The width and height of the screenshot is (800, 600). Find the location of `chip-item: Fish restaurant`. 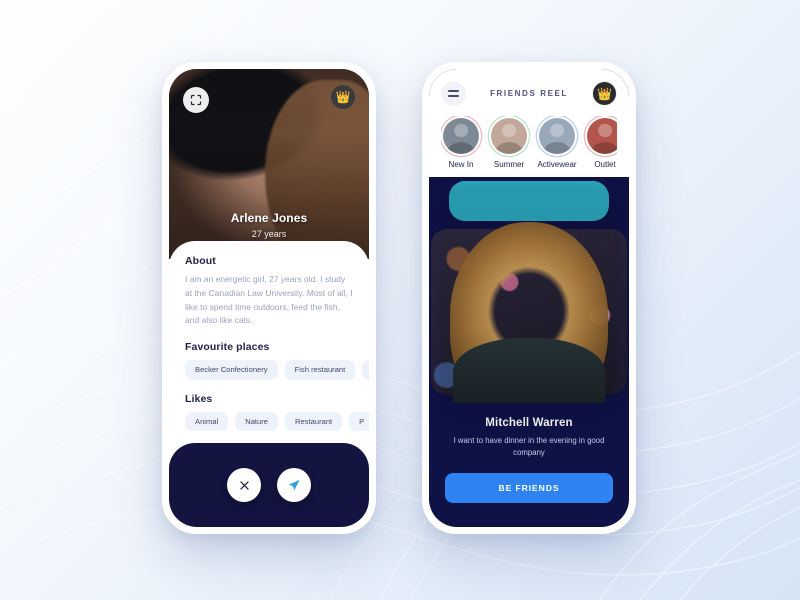

chip-item: Fish restaurant is located at coordinates (320, 370).